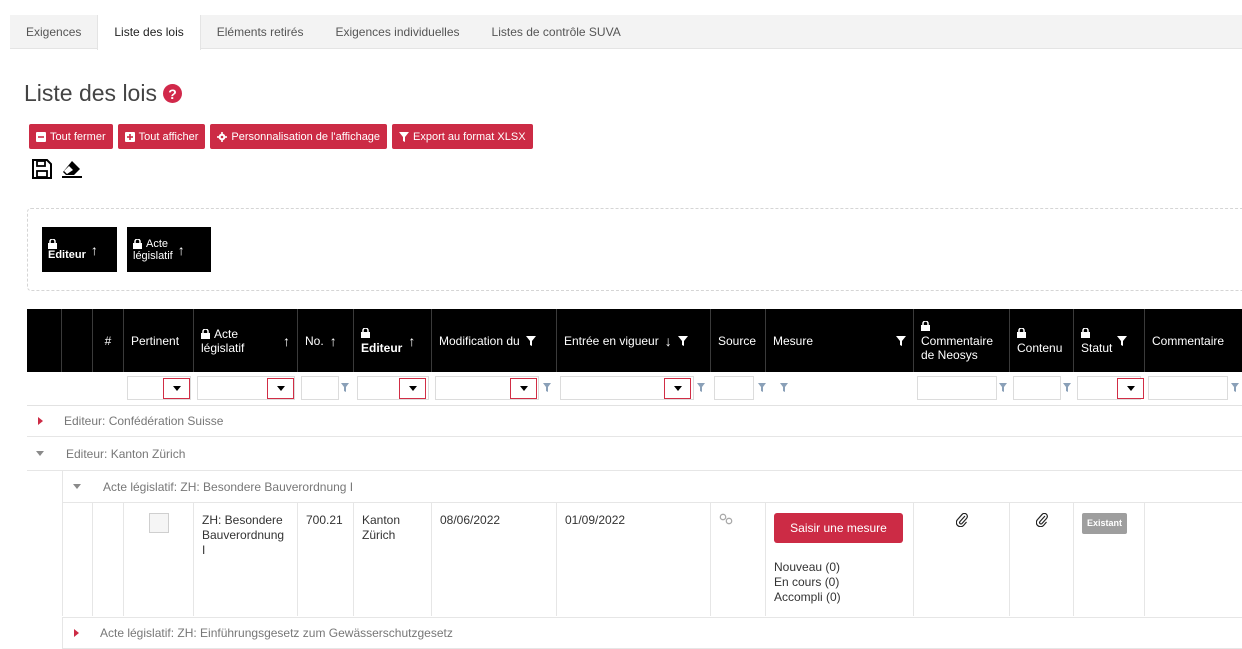 Image resolution: width=1242 pixels, height=649 pixels. What do you see at coordinates (1097, 347) in the screenshot?
I see `header-label: Statut` at bounding box center [1097, 347].